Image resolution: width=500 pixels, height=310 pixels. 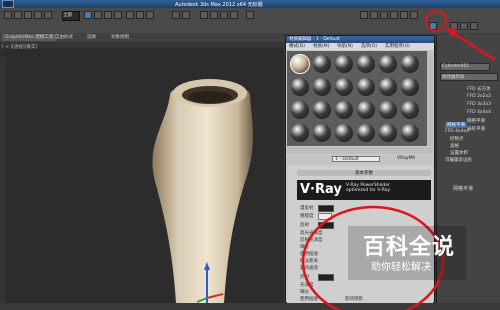 I want to click on red-arrow, so click(x=471, y=45).